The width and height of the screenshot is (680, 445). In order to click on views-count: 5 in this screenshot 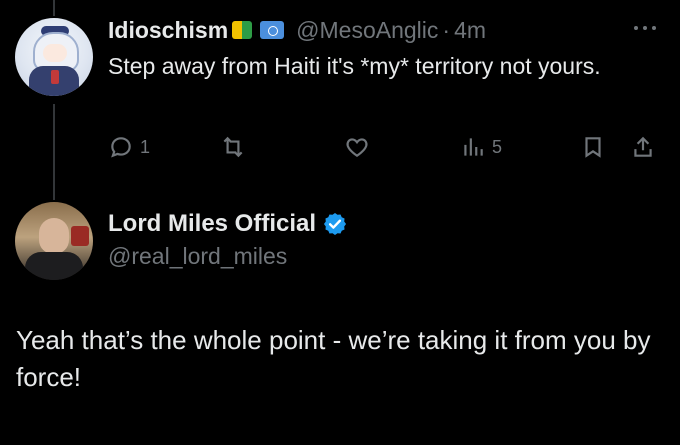, I will do `click(497, 146)`.